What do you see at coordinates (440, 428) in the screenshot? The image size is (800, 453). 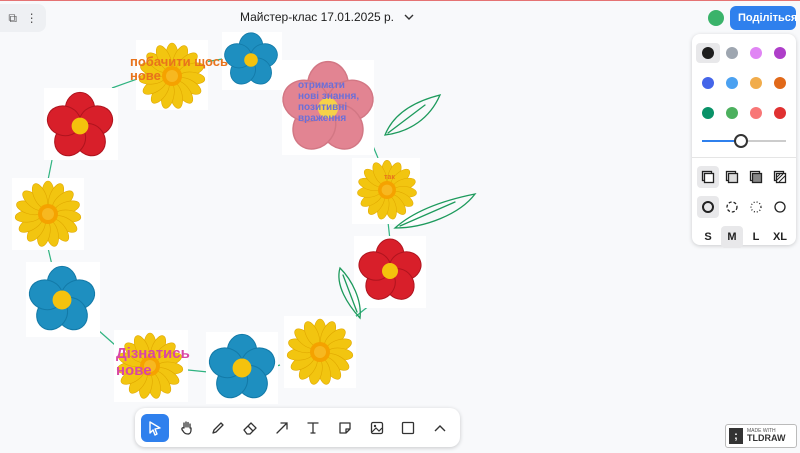 I see `chevron-up-icon` at bounding box center [440, 428].